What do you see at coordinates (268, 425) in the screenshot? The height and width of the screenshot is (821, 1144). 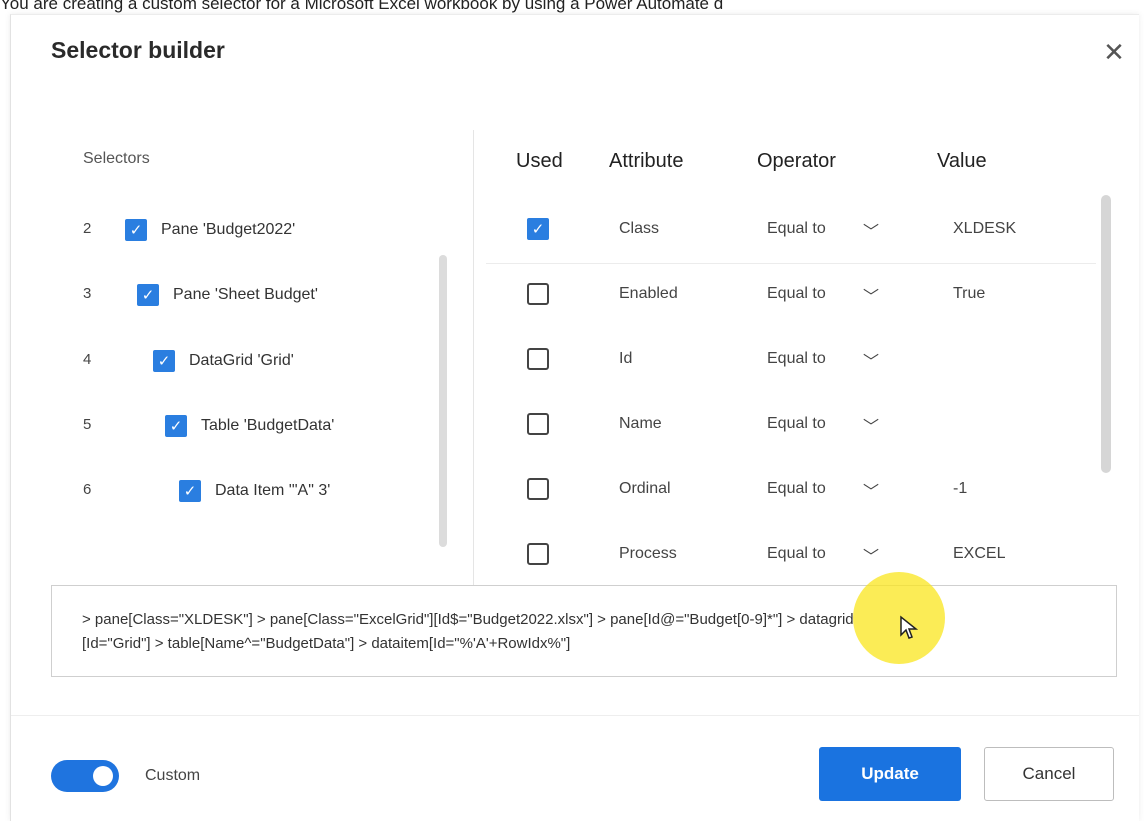 I see `selector-label: Table 'BudgetData'` at bounding box center [268, 425].